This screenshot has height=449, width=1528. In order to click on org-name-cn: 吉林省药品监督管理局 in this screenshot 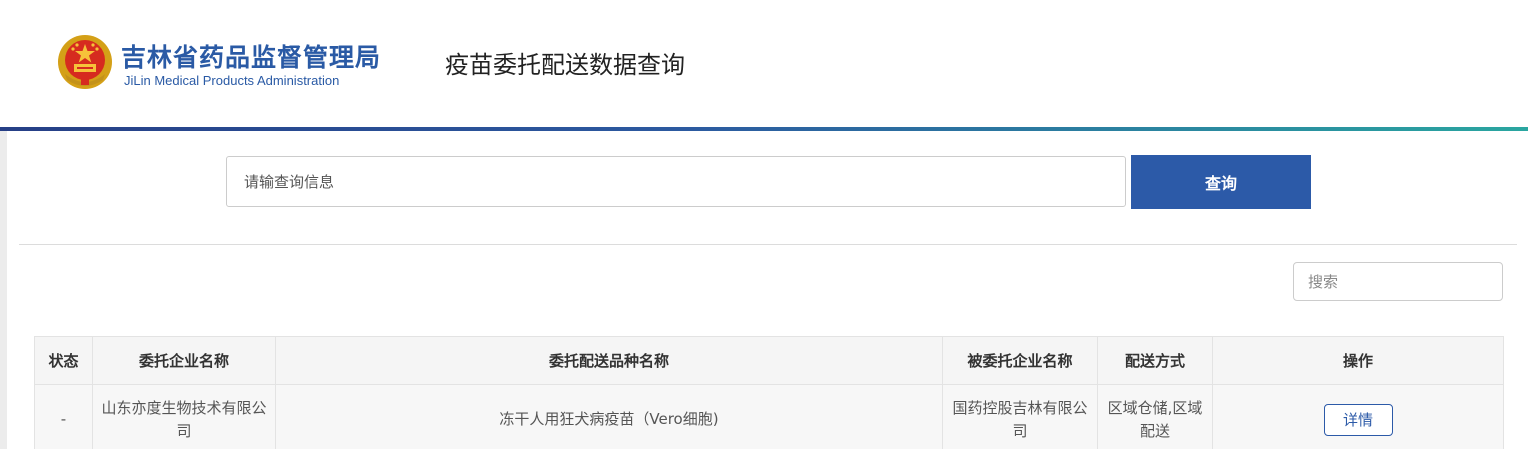, I will do `click(251, 57)`.